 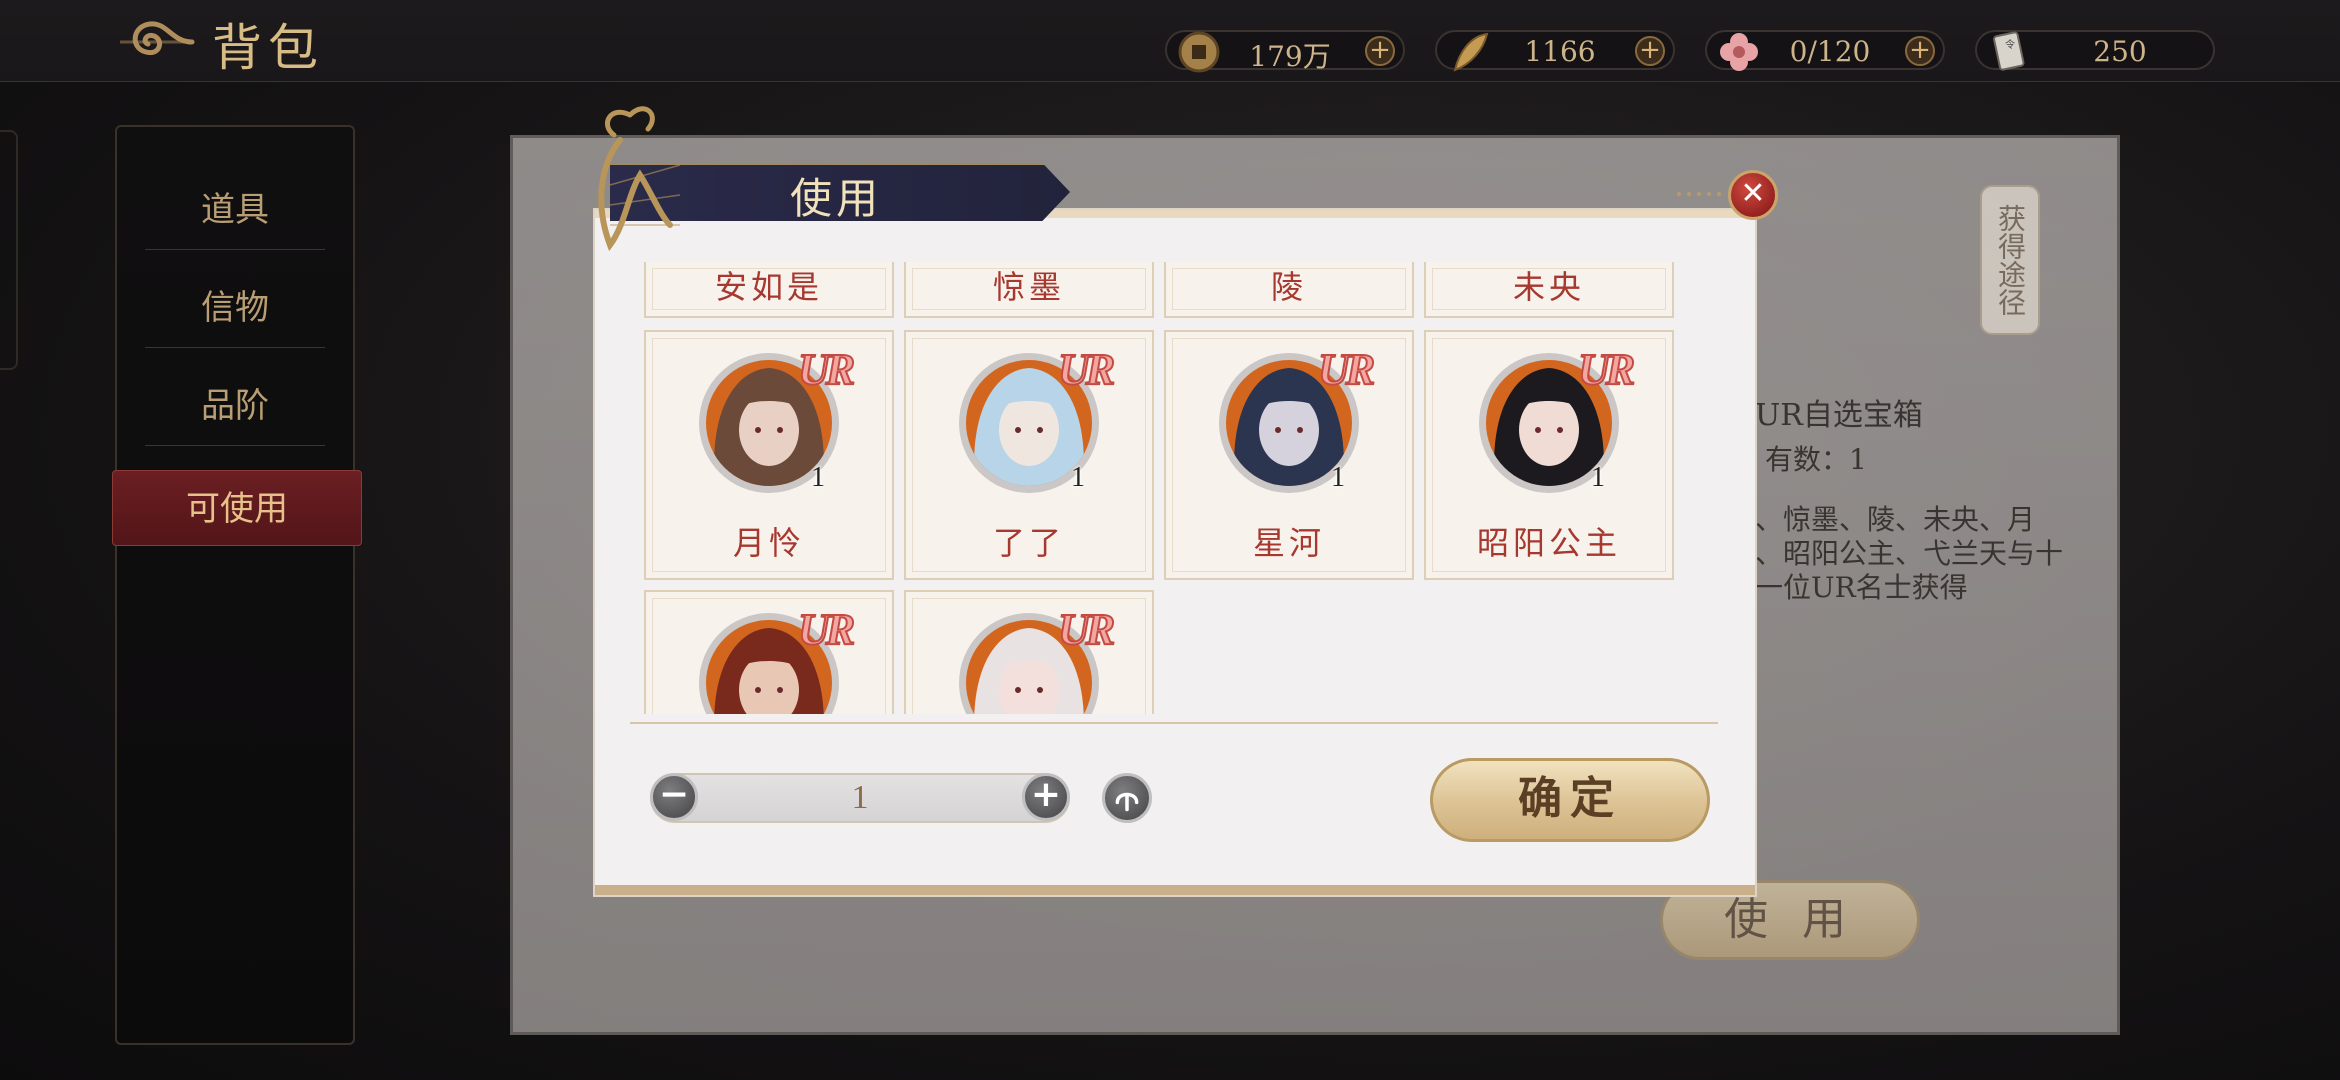 I want to click on currency-ticket: 令 250, so click(x=2095, y=50).